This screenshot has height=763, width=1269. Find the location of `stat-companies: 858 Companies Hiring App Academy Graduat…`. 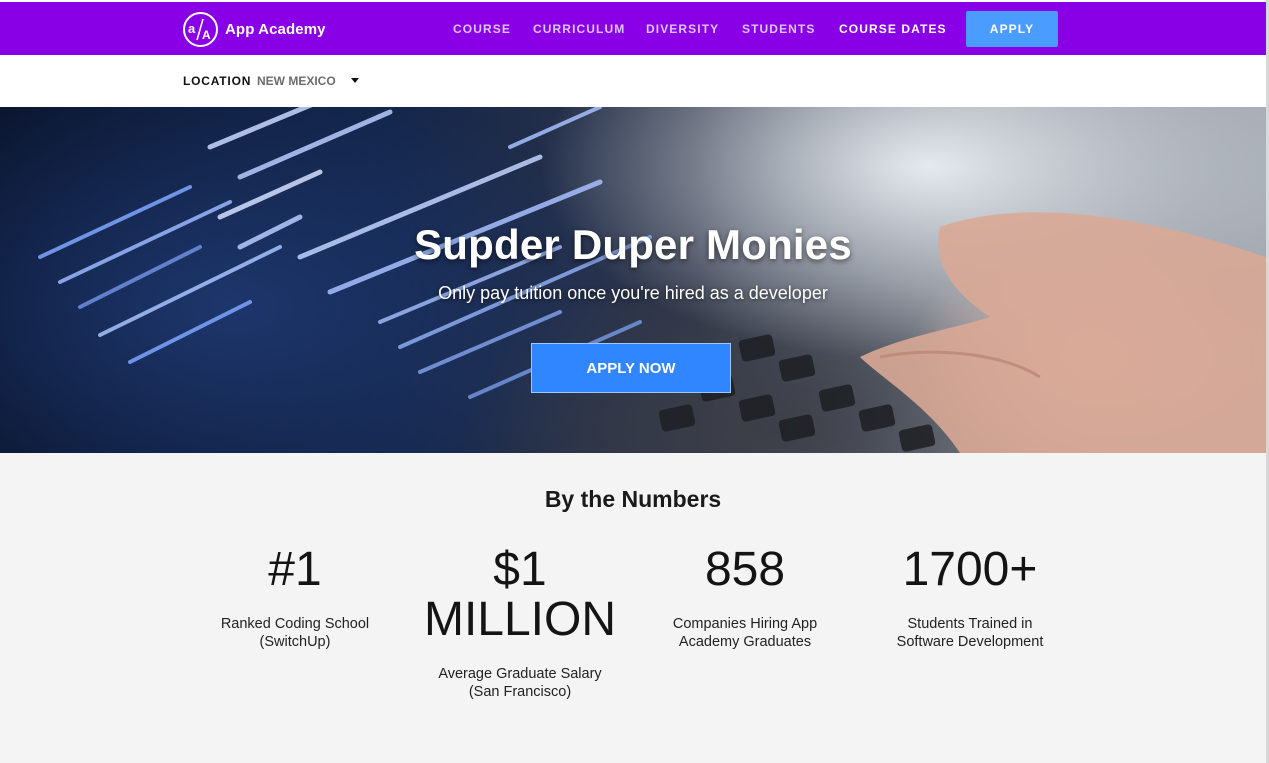

stat-companies: 858 Companies Hiring App Academy Graduat… is located at coordinates (745, 598).